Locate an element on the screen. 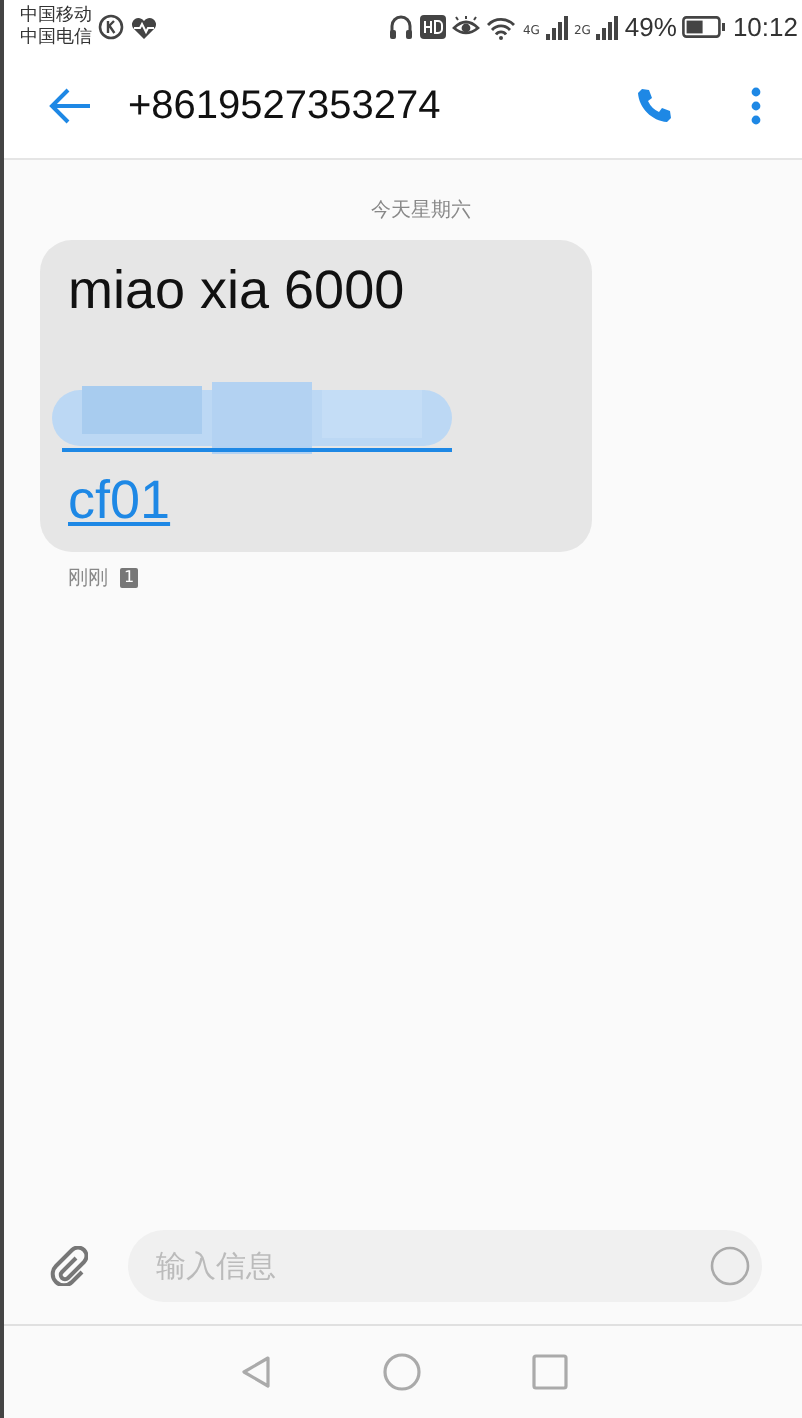  carrier-name: 中国移动 is located at coordinates (56, 16).